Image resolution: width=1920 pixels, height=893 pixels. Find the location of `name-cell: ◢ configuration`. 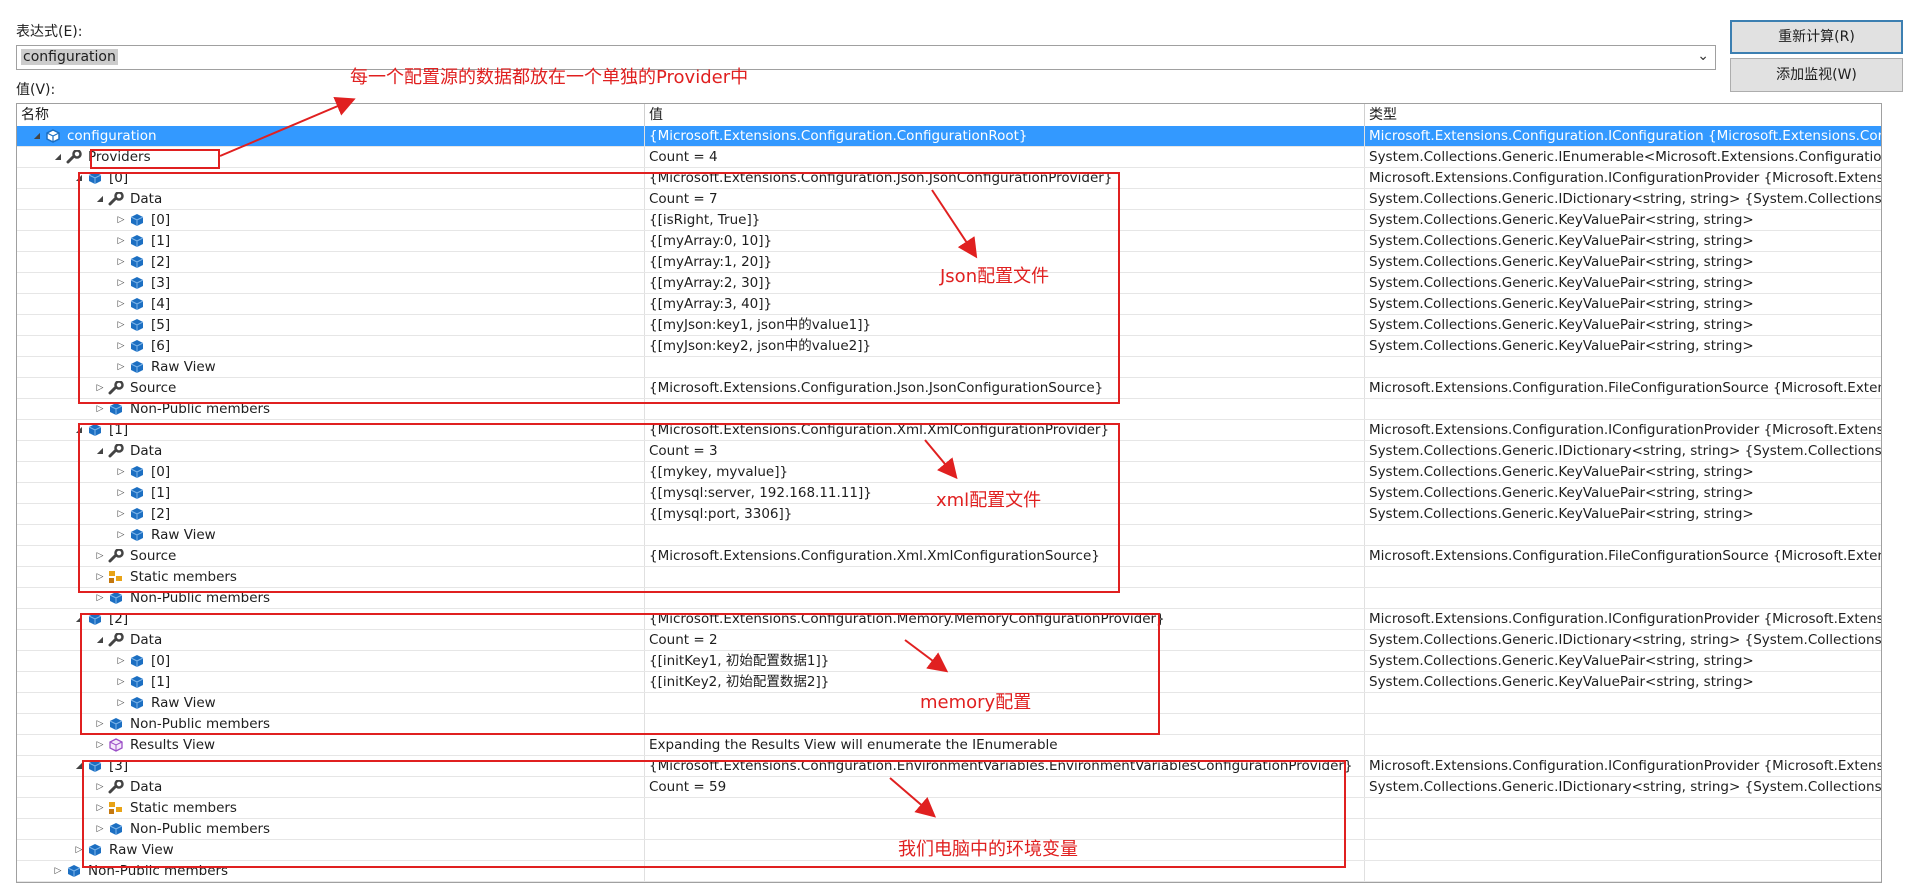

name-cell: ◢ configuration is located at coordinates (331, 136).